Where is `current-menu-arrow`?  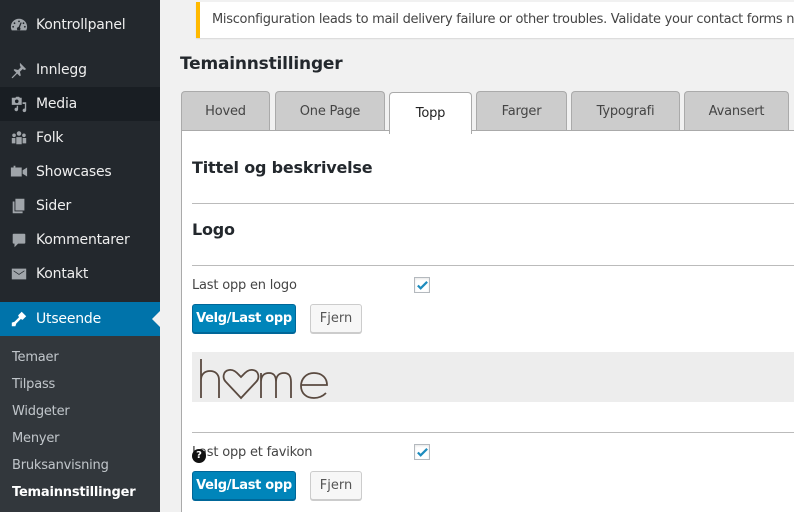
current-menu-arrow is located at coordinates (156, 319).